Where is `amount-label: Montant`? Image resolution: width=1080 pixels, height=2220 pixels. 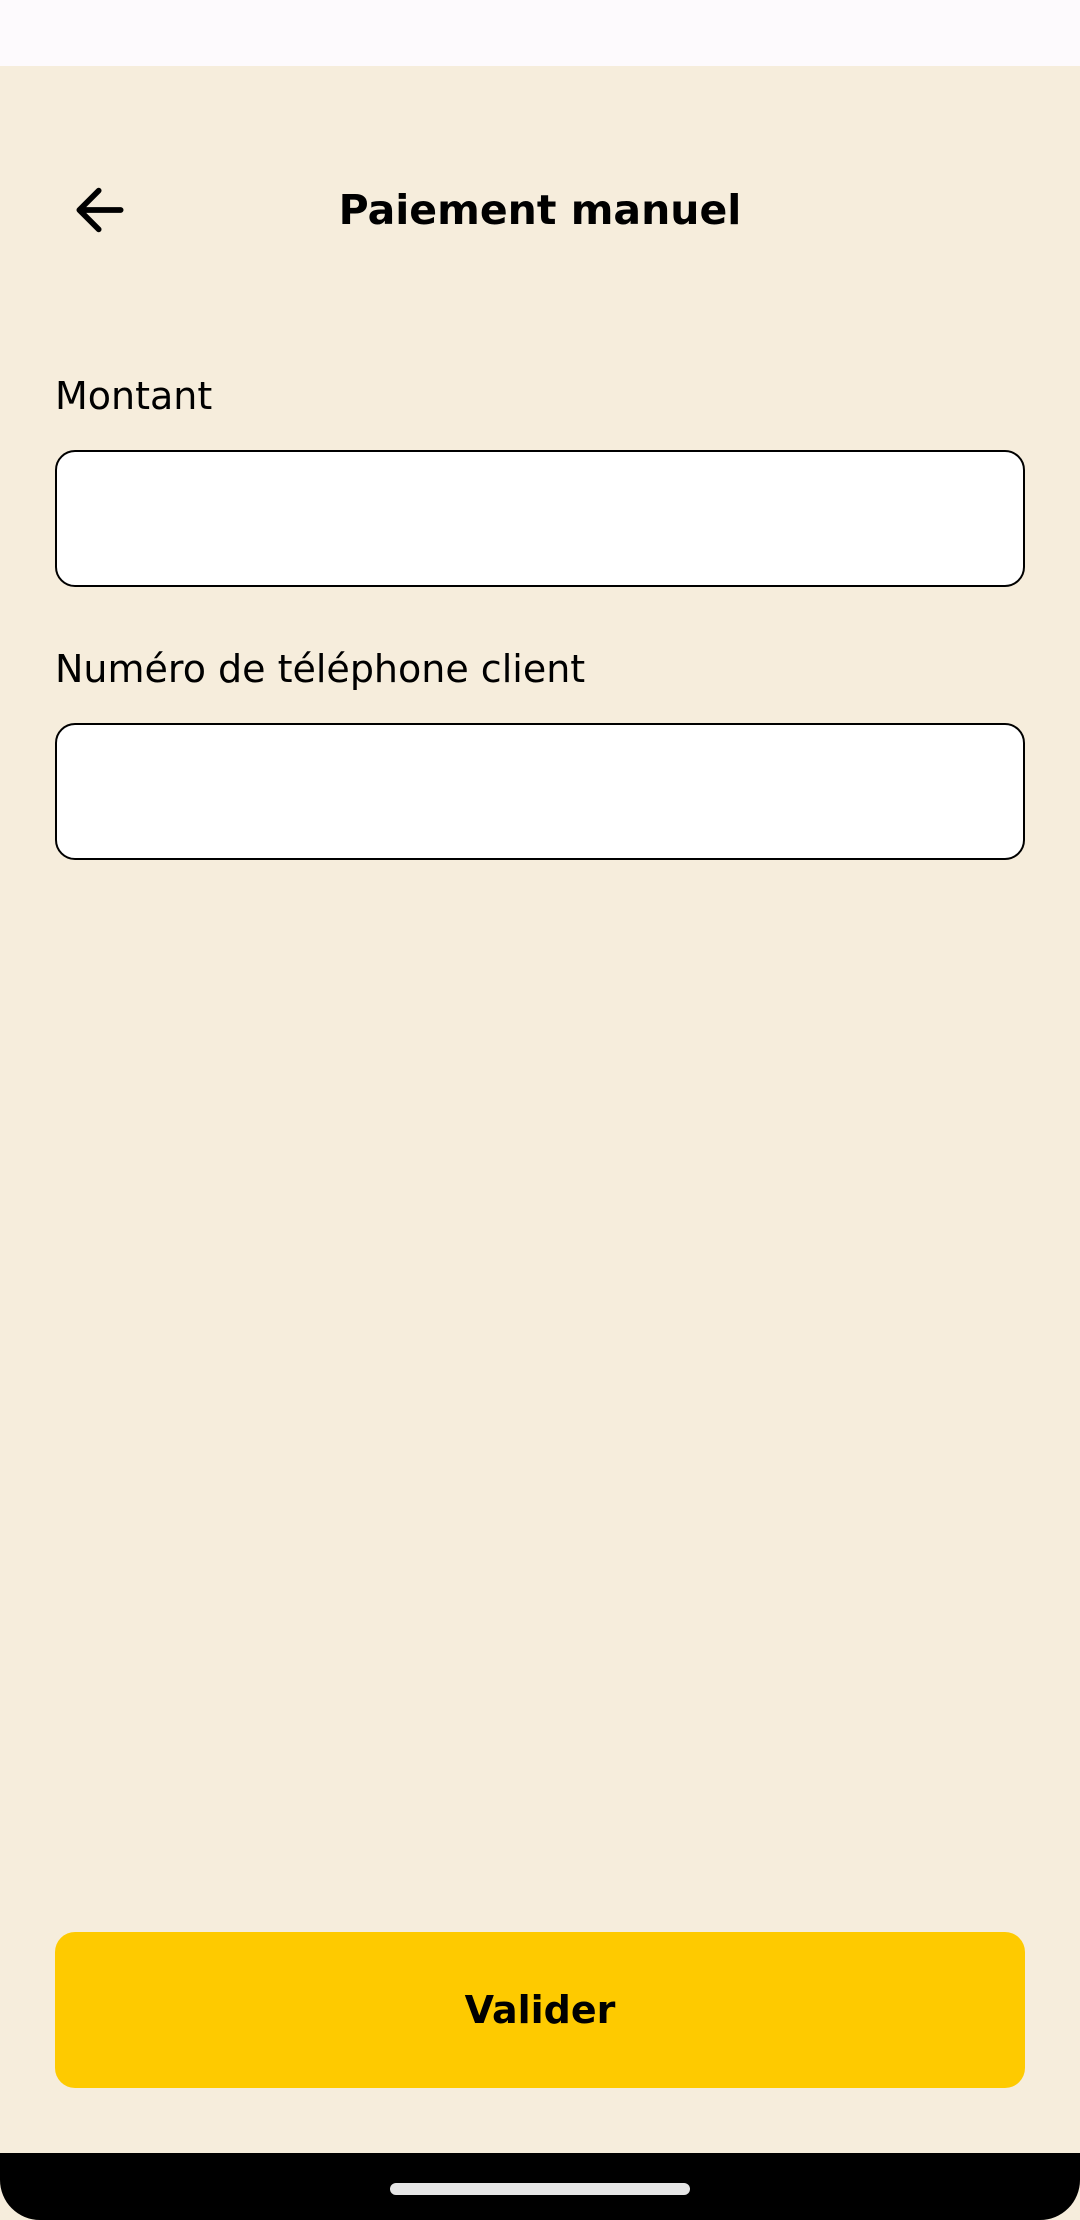 amount-label: Montant is located at coordinates (134, 396).